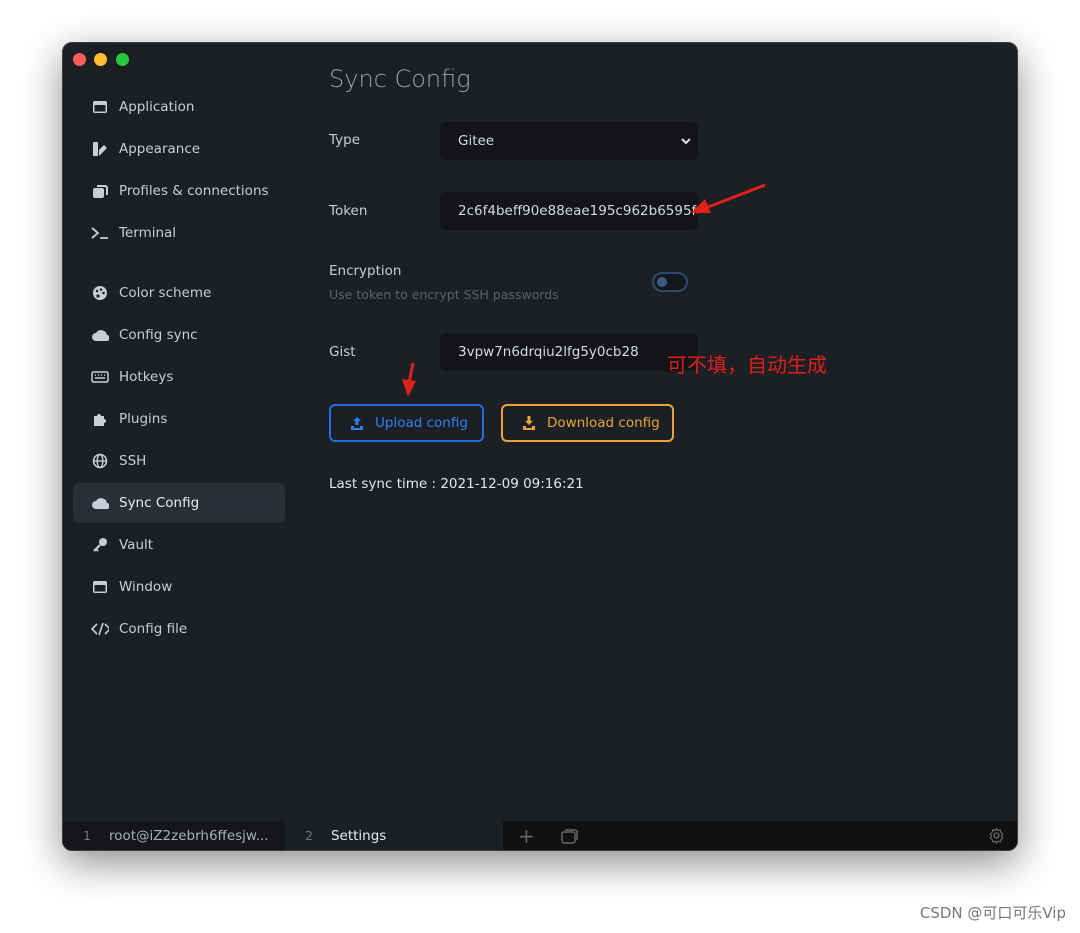  What do you see at coordinates (100, 629) in the screenshot?
I see `code-icon` at bounding box center [100, 629].